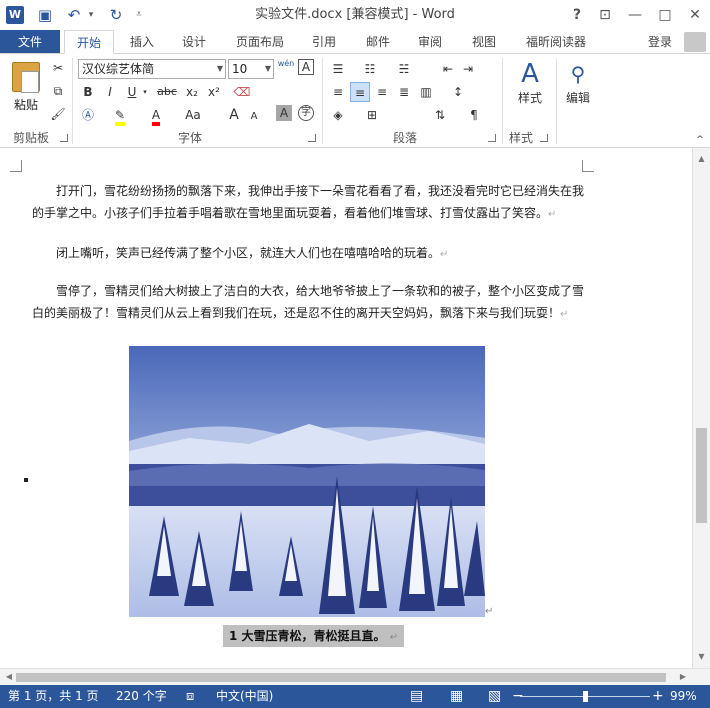 Image resolution: width=710 pixels, height=708 pixels. I want to click on font-size-combobox: 10 ▼, so click(251, 69).